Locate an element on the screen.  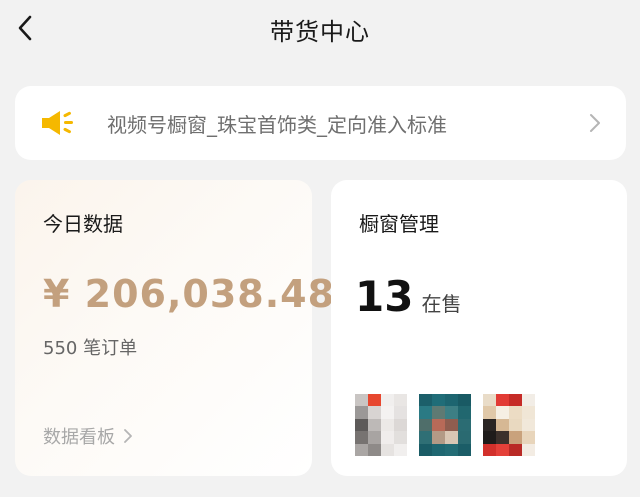
product-thumbnails is located at coordinates (445, 425).